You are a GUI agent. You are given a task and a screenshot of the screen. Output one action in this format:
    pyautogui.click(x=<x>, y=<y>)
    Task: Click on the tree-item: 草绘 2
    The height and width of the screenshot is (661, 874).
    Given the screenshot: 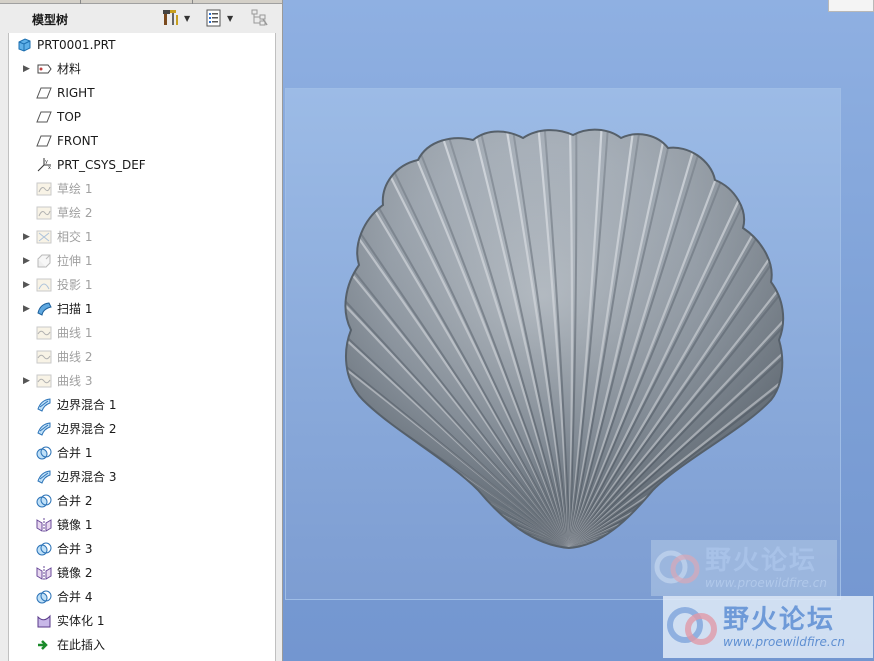 What is the action you would take?
    pyautogui.click(x=142, y=213)
    